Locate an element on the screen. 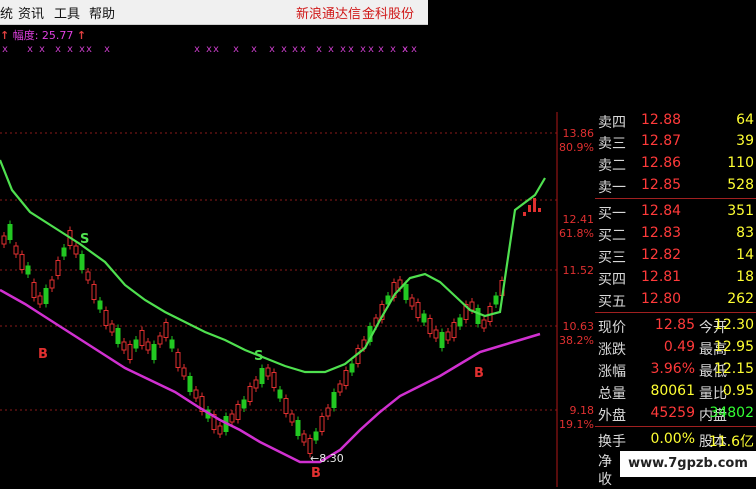 The image size is (756, 489). ask-label: 卖四 is located at coordinates (612, 123).